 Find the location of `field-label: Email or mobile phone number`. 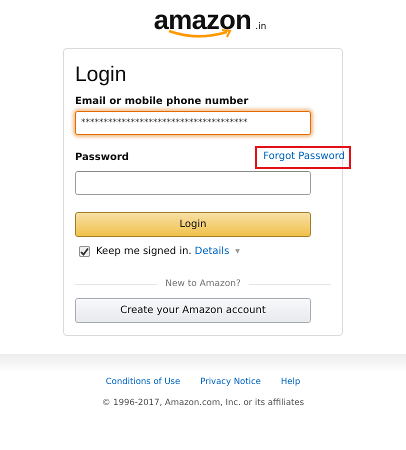

field-label: Email or mobile phone number is located at coordinates (162, 102).